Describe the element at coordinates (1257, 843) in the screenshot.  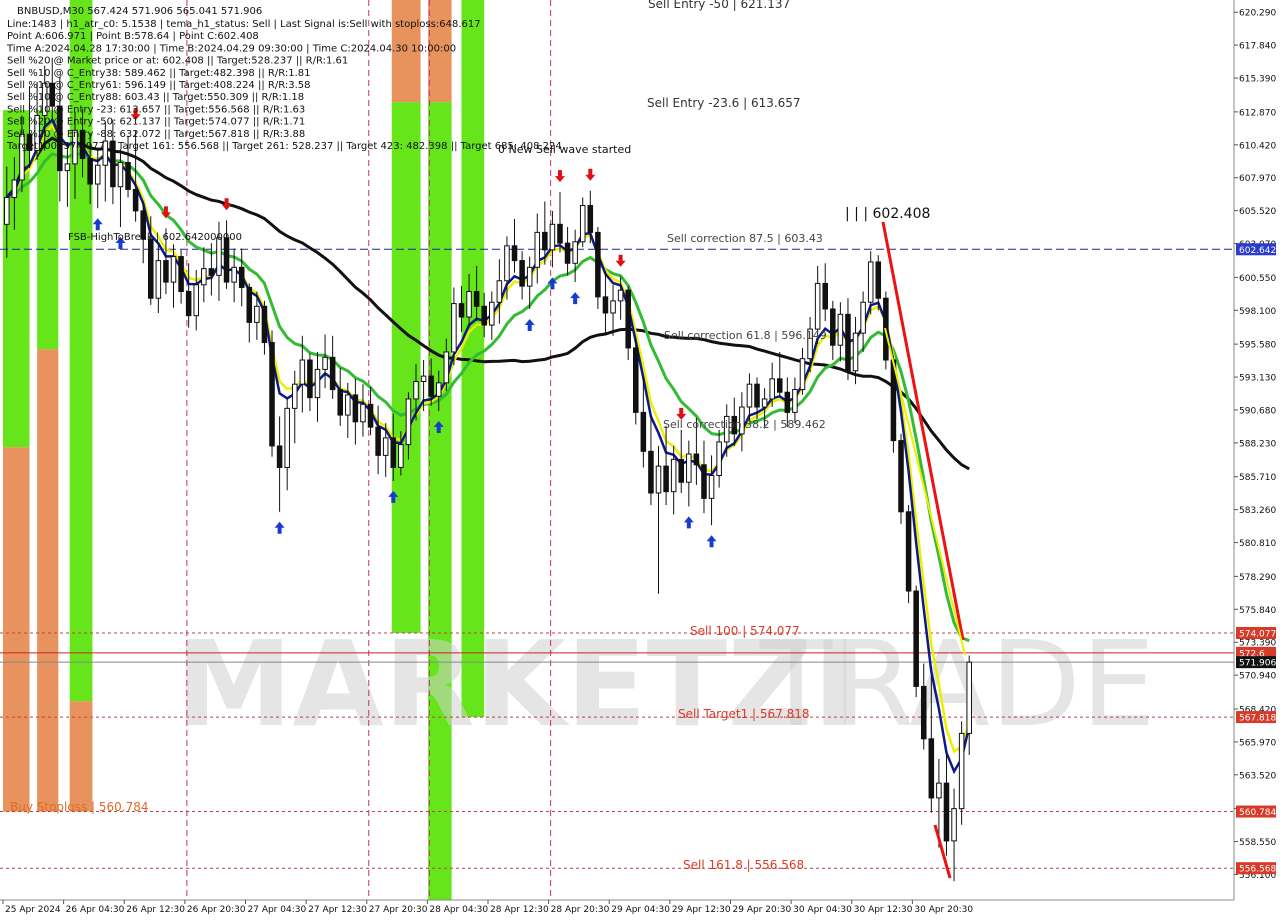
I see `y-tick-label: 558.550` at that location.